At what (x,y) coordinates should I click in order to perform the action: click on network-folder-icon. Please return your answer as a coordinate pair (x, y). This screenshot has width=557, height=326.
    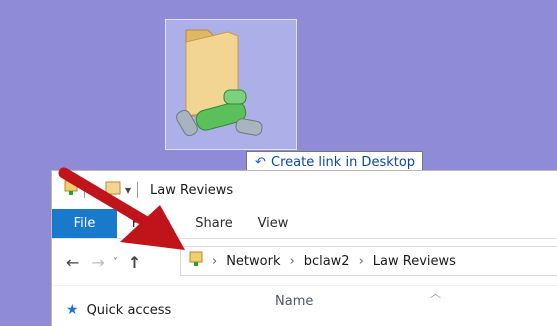
    Looking at the image, I should click on (219, 83).